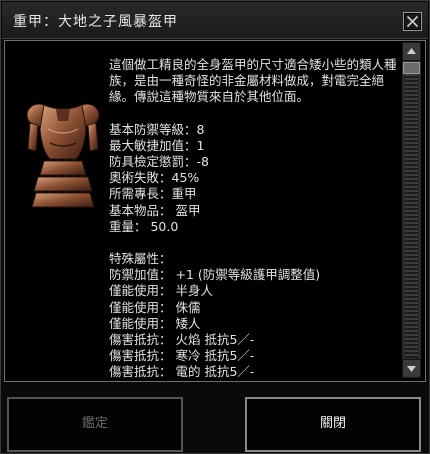 The image size is (430, 454). What do you see at coordinates (411, 68) in the screenshot?
I see `scroll-thumb` at bounding box center [411, 68].